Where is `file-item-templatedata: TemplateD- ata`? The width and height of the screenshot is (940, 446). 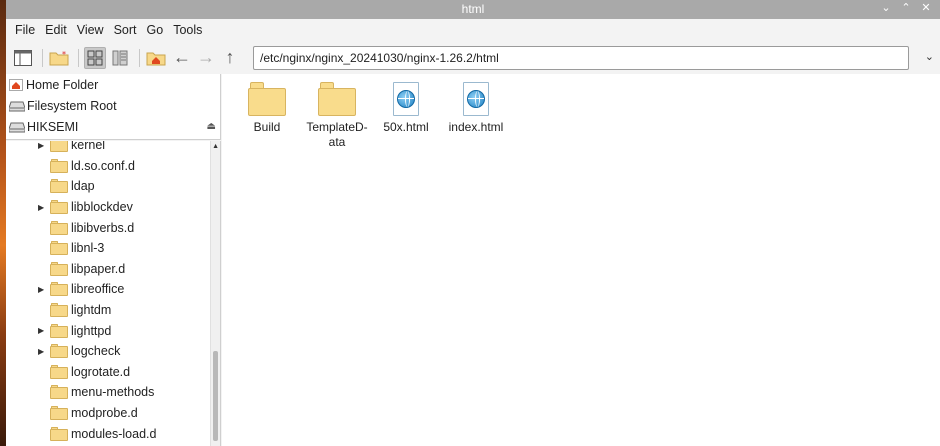
file-item-templatedata: TemplateD- ata is located at coordinates (337, 114).